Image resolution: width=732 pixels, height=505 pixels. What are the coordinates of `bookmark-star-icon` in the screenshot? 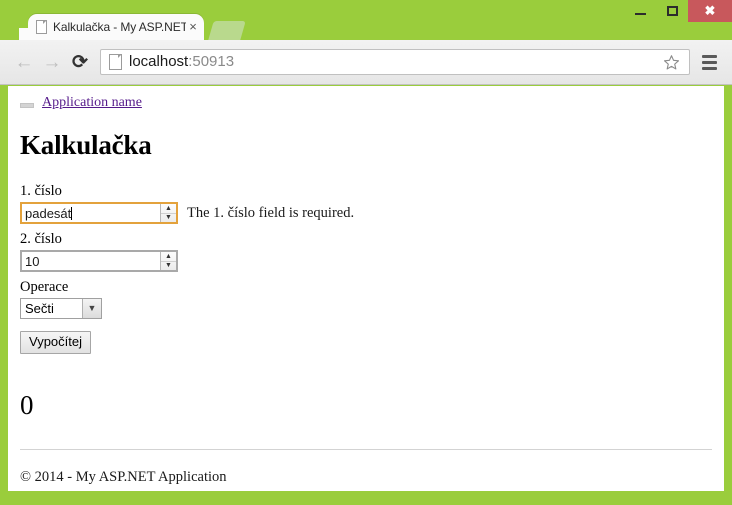 It's located at (671, 62).